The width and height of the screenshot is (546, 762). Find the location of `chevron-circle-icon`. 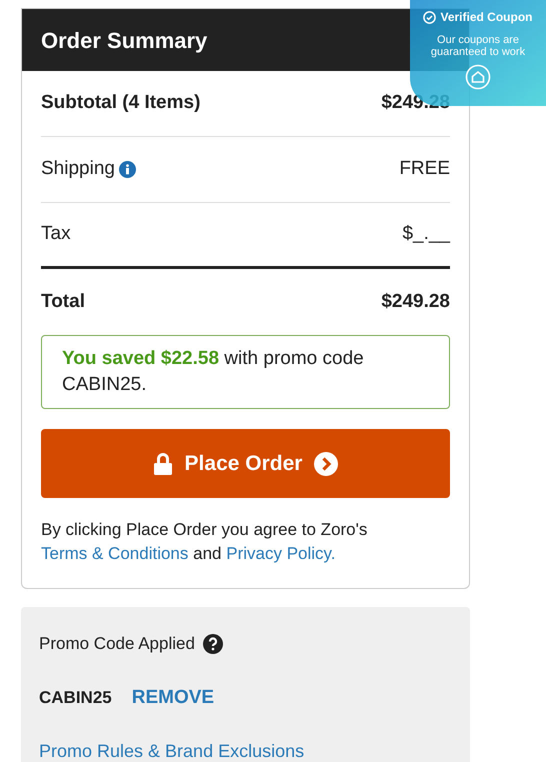

chevron-circle-icon is located at coordinates (326, 464).